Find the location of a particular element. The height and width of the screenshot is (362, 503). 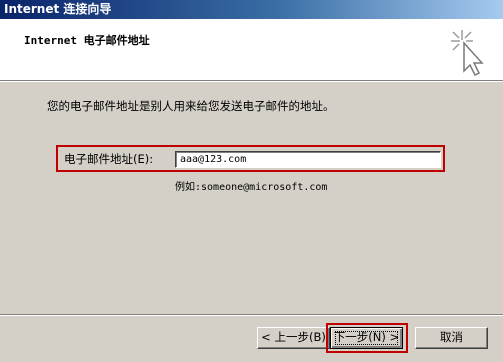

cancel-button-label: 取消 is located at coordinates (451, 337).